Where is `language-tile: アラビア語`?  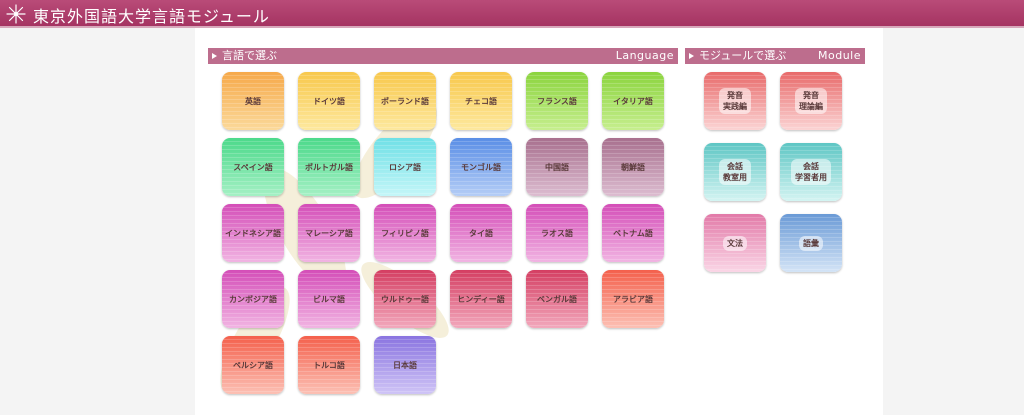 language-tile: アラビア語 is located at coordinates (633, 299).